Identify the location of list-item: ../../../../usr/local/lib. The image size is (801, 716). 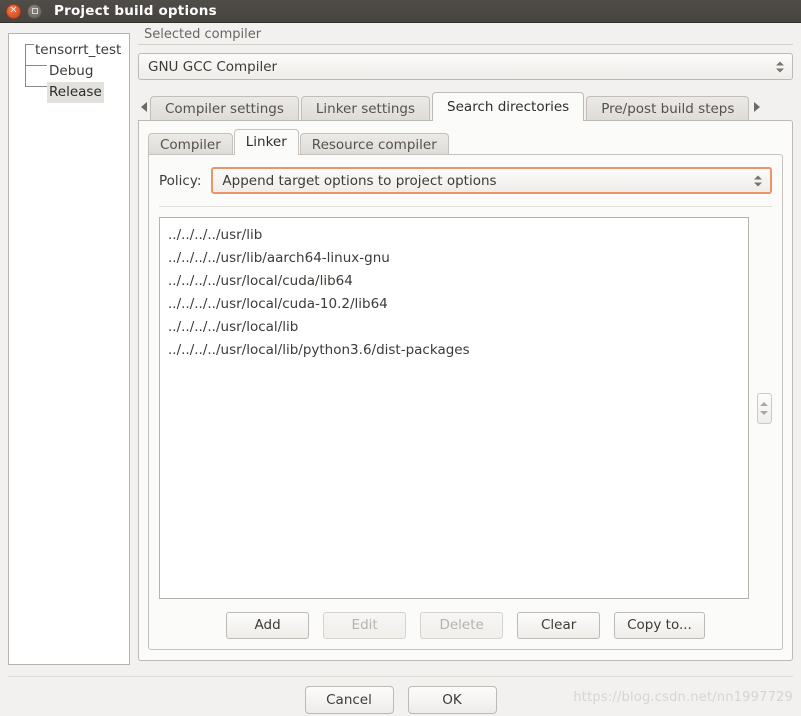
(454, 327).